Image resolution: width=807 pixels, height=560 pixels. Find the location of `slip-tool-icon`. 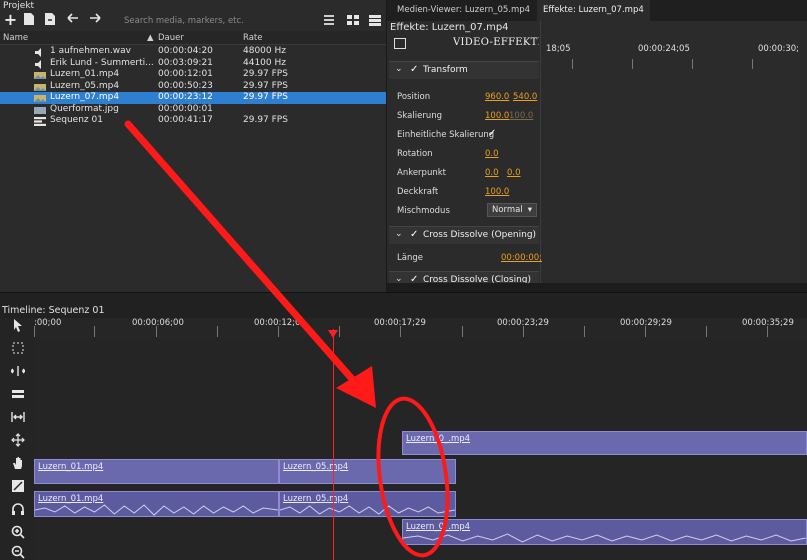

slip-tool-icon is located at coordinates (18, 441).